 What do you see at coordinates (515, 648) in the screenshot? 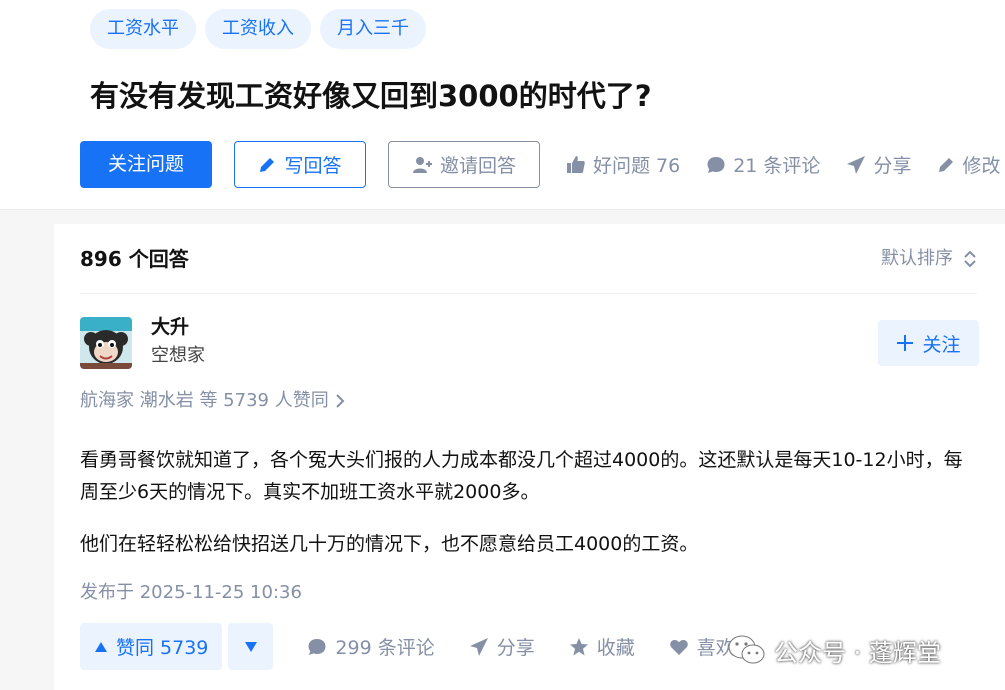
I see `answer-share-label: 分享` at bounding box center [515, 648].